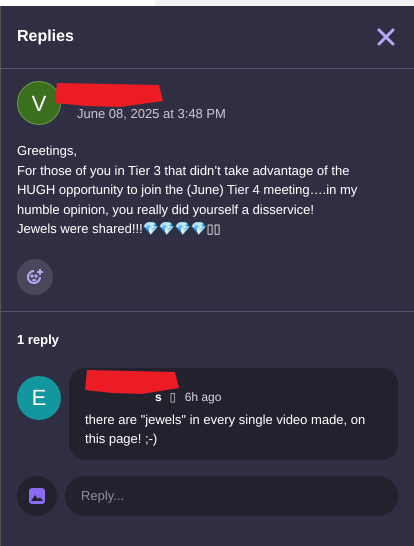  I want to click on reply-count: 1 reply, so click(38, 339).